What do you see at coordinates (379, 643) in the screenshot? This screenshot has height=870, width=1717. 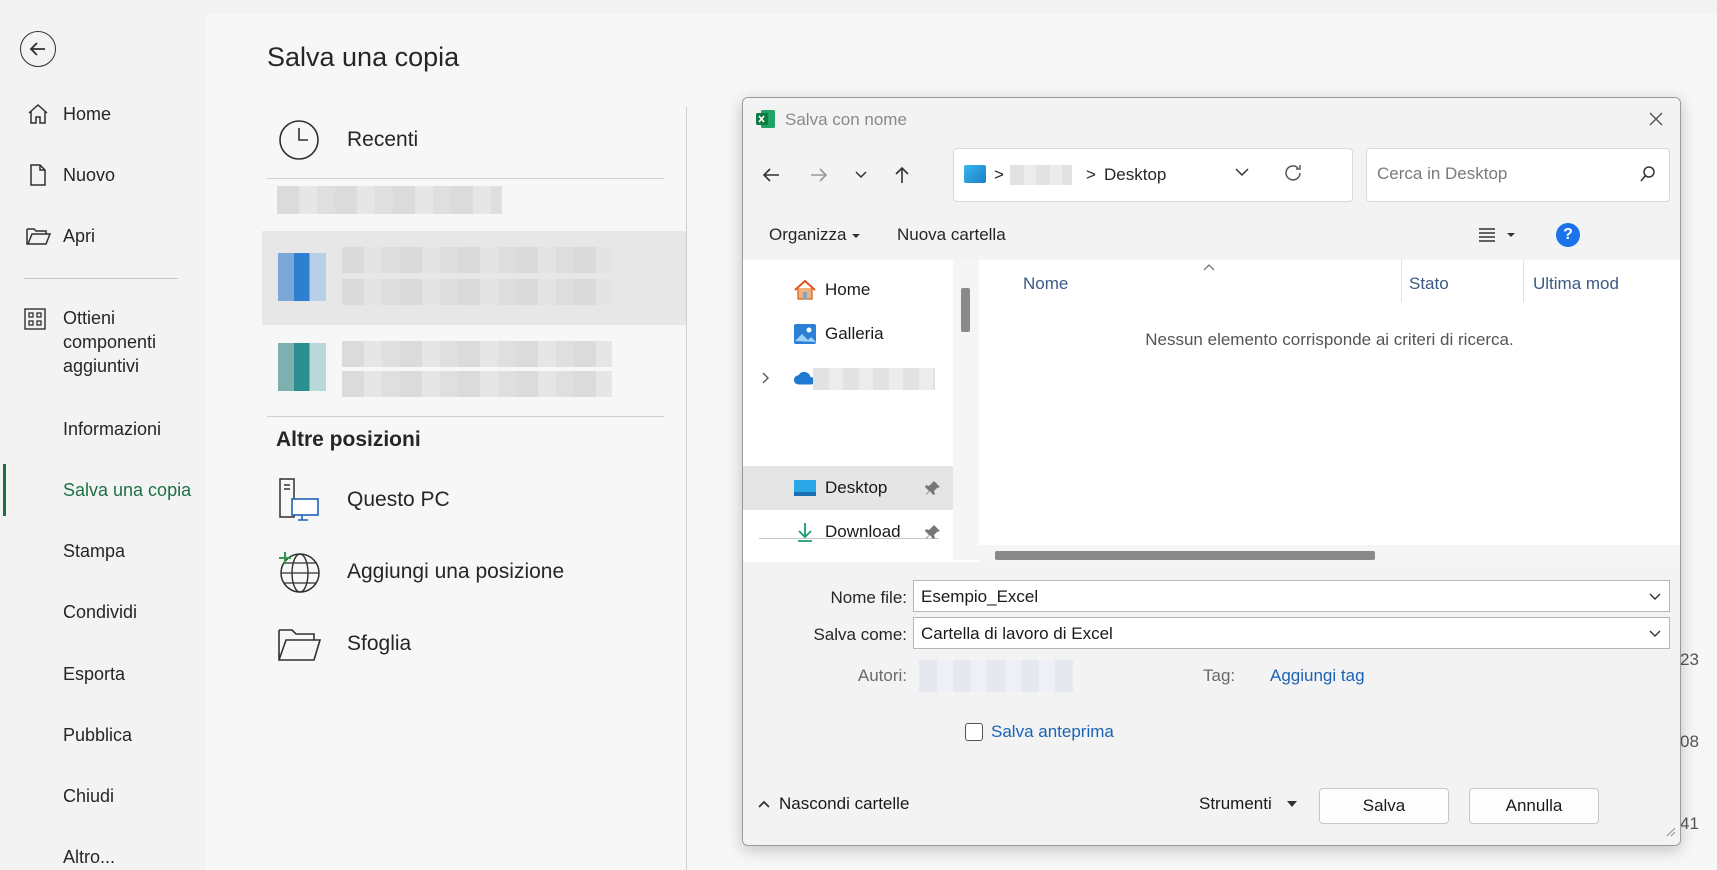 I see `location-browse-label: Sfoglia` at bounding box center [379, 643].